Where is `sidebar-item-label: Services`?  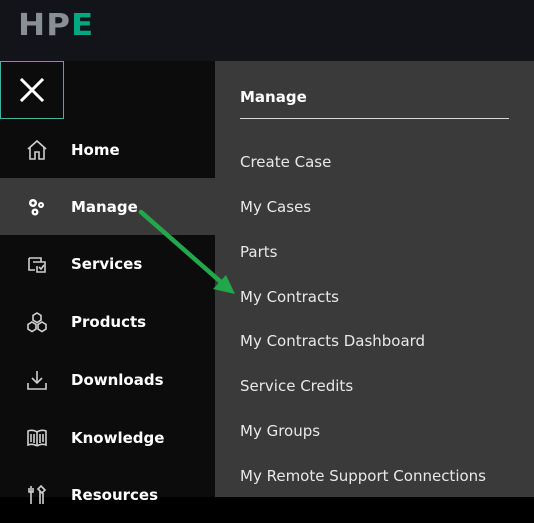
sidebar-item-label: Services is located at coordinates (107, 263).